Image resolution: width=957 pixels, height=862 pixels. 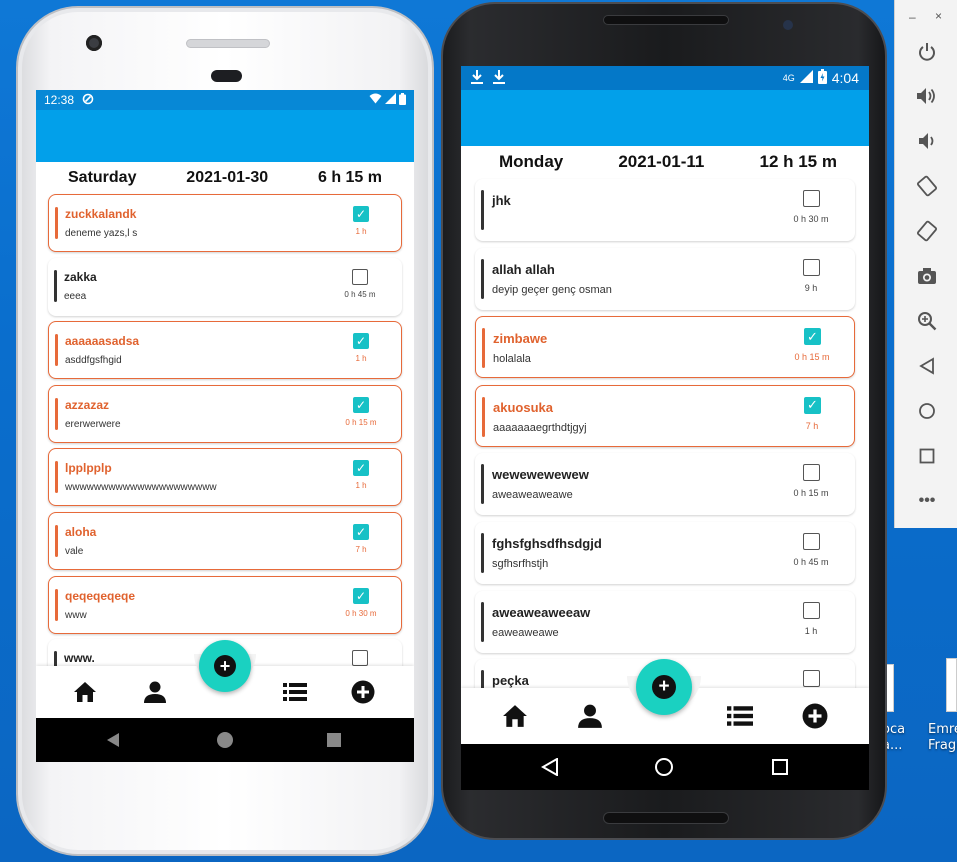 I want to click on wifi-icon, so click(x=375, y=100).